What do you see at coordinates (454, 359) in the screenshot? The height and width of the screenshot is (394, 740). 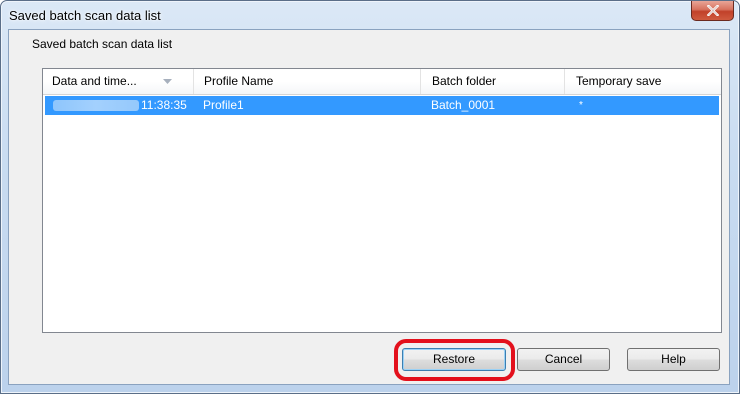 I see `restore-button: Restore` at bounding box center [454, 359].